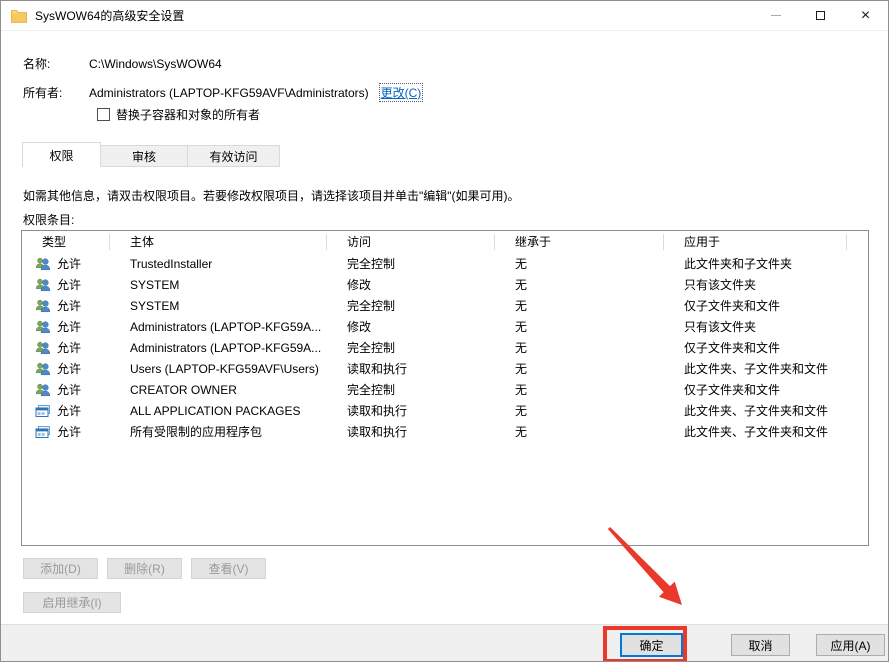 Image resolution: width=889 pixels, height=662 pixels. I want to click on window-title: SysWOW64的高级安全设置, so click(110, 16).